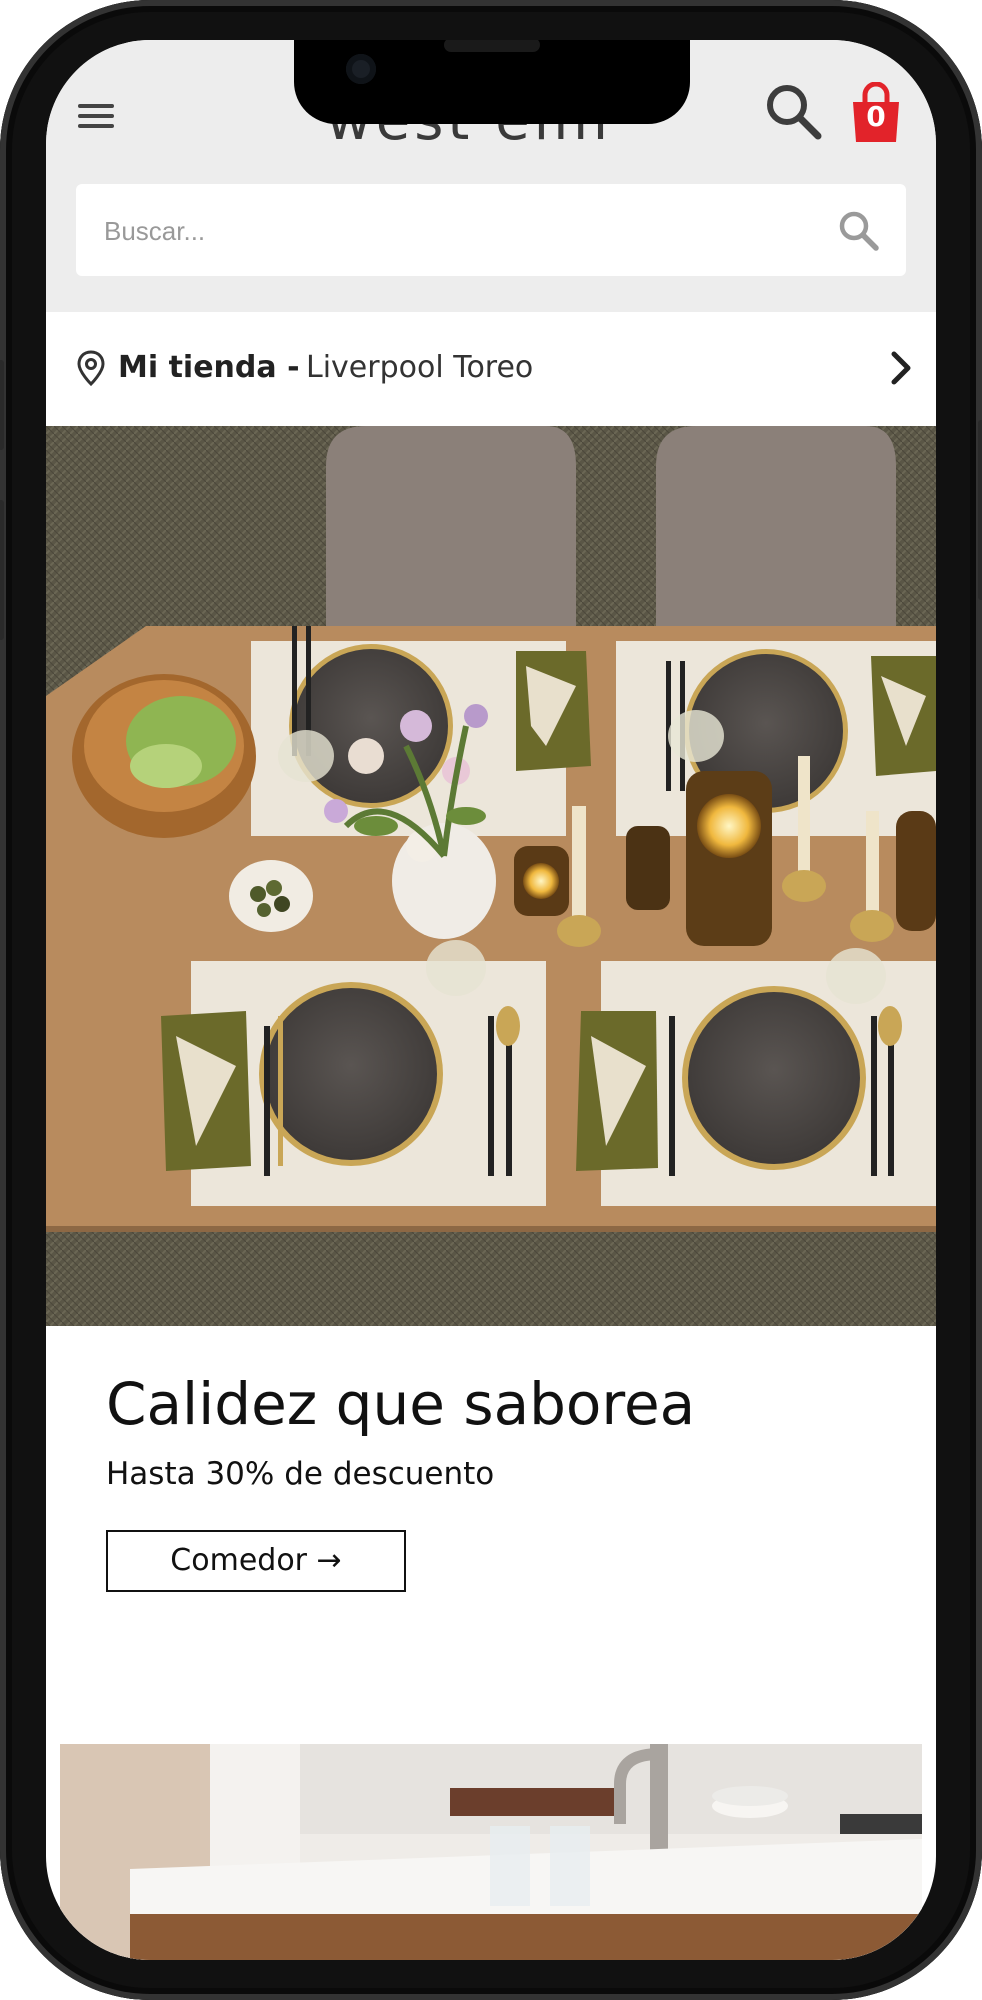 This screenshot has width=982, height=2000. Describe the element at coordinates (492, 46) in the screenshot. I see `speaker` at that location.